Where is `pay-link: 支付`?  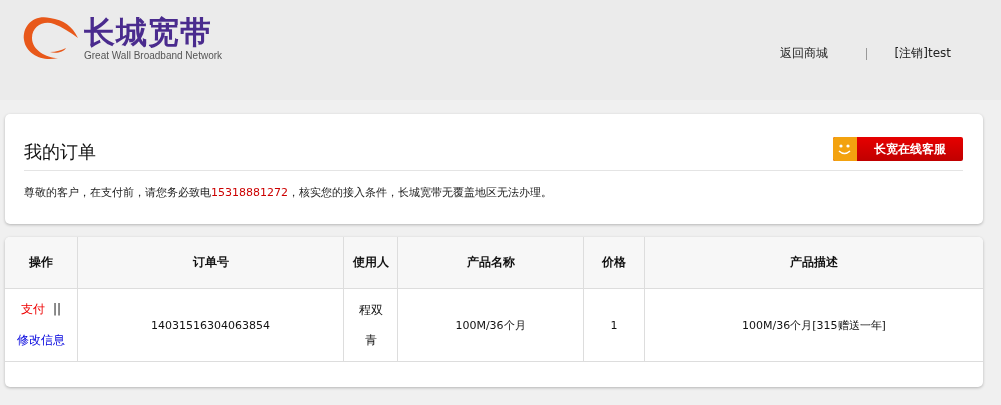
pay-link: 支付 is located at coordinates (32, 309).